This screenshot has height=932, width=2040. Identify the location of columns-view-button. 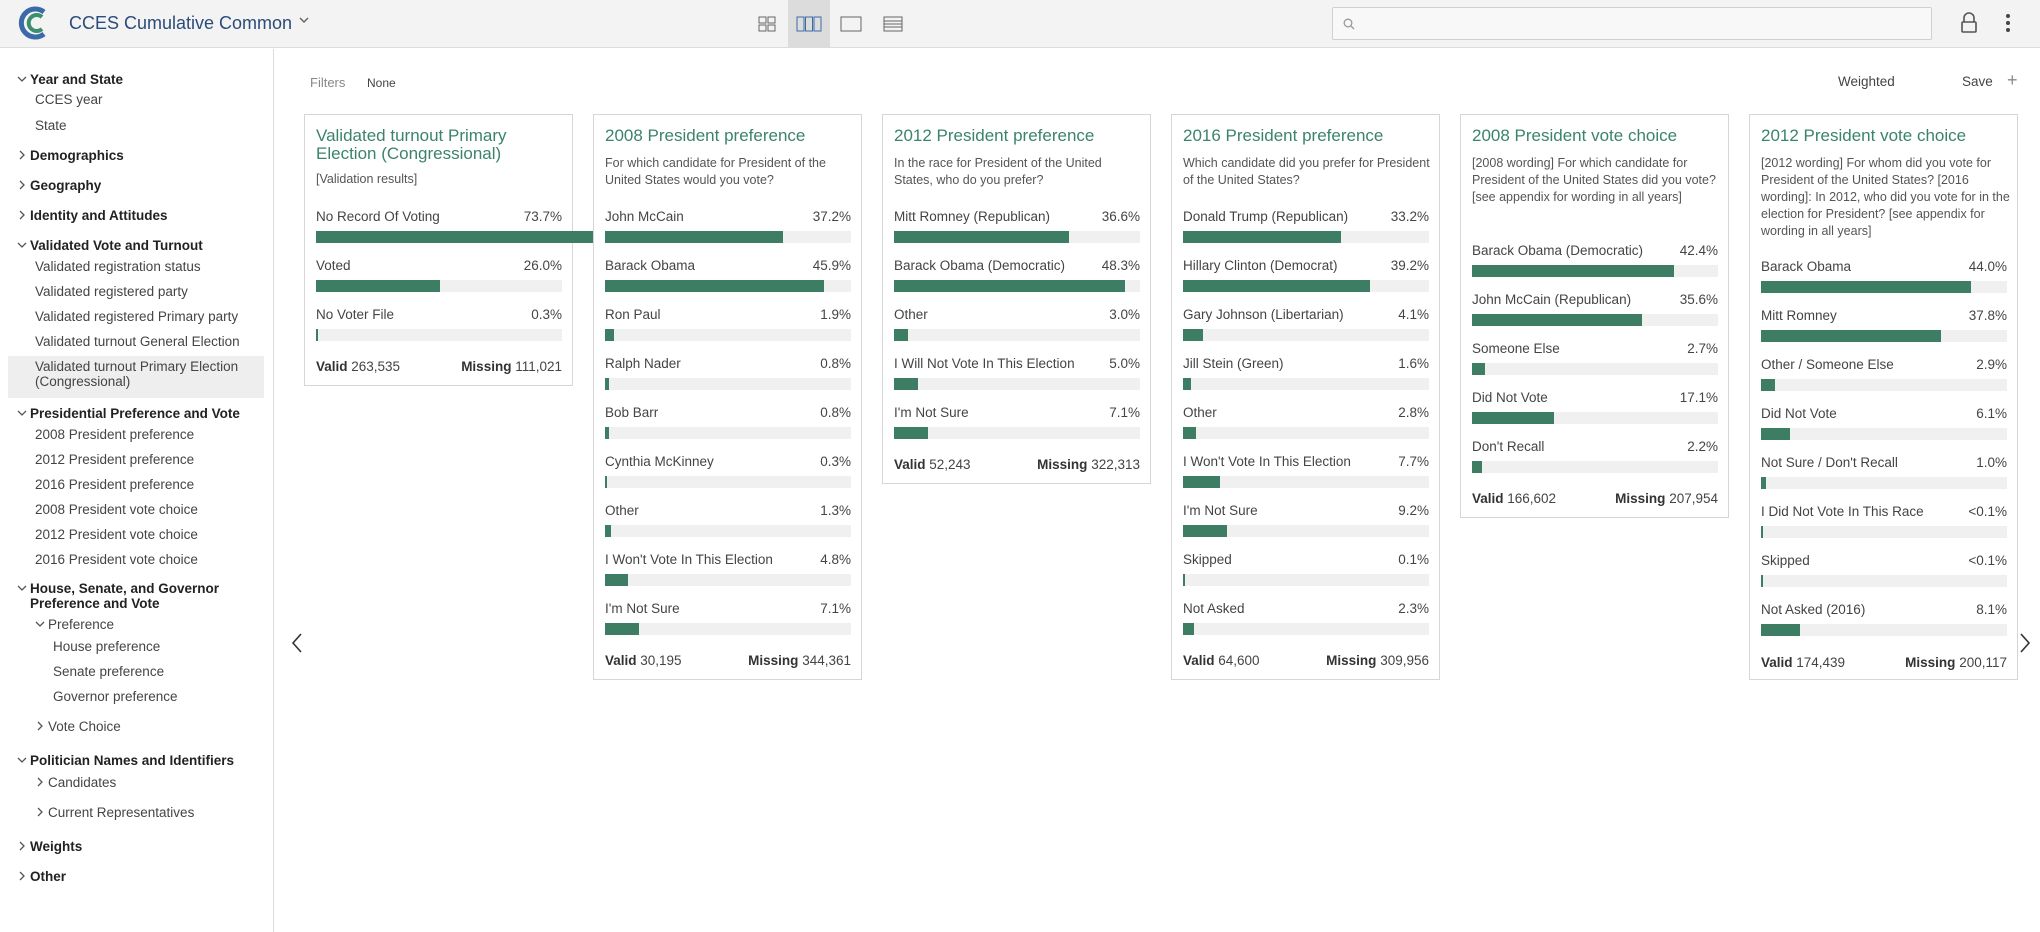
(809, 24).